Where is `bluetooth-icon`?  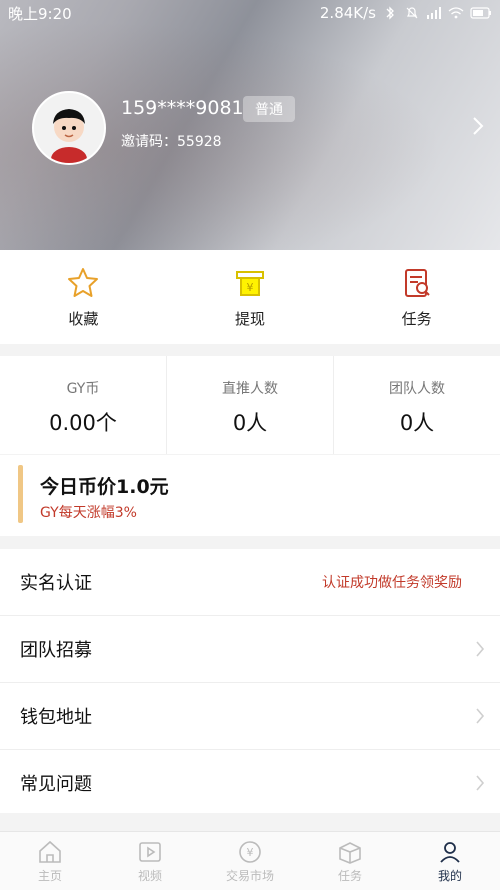
bluetooth-icon is located at coordinates (390, 13).